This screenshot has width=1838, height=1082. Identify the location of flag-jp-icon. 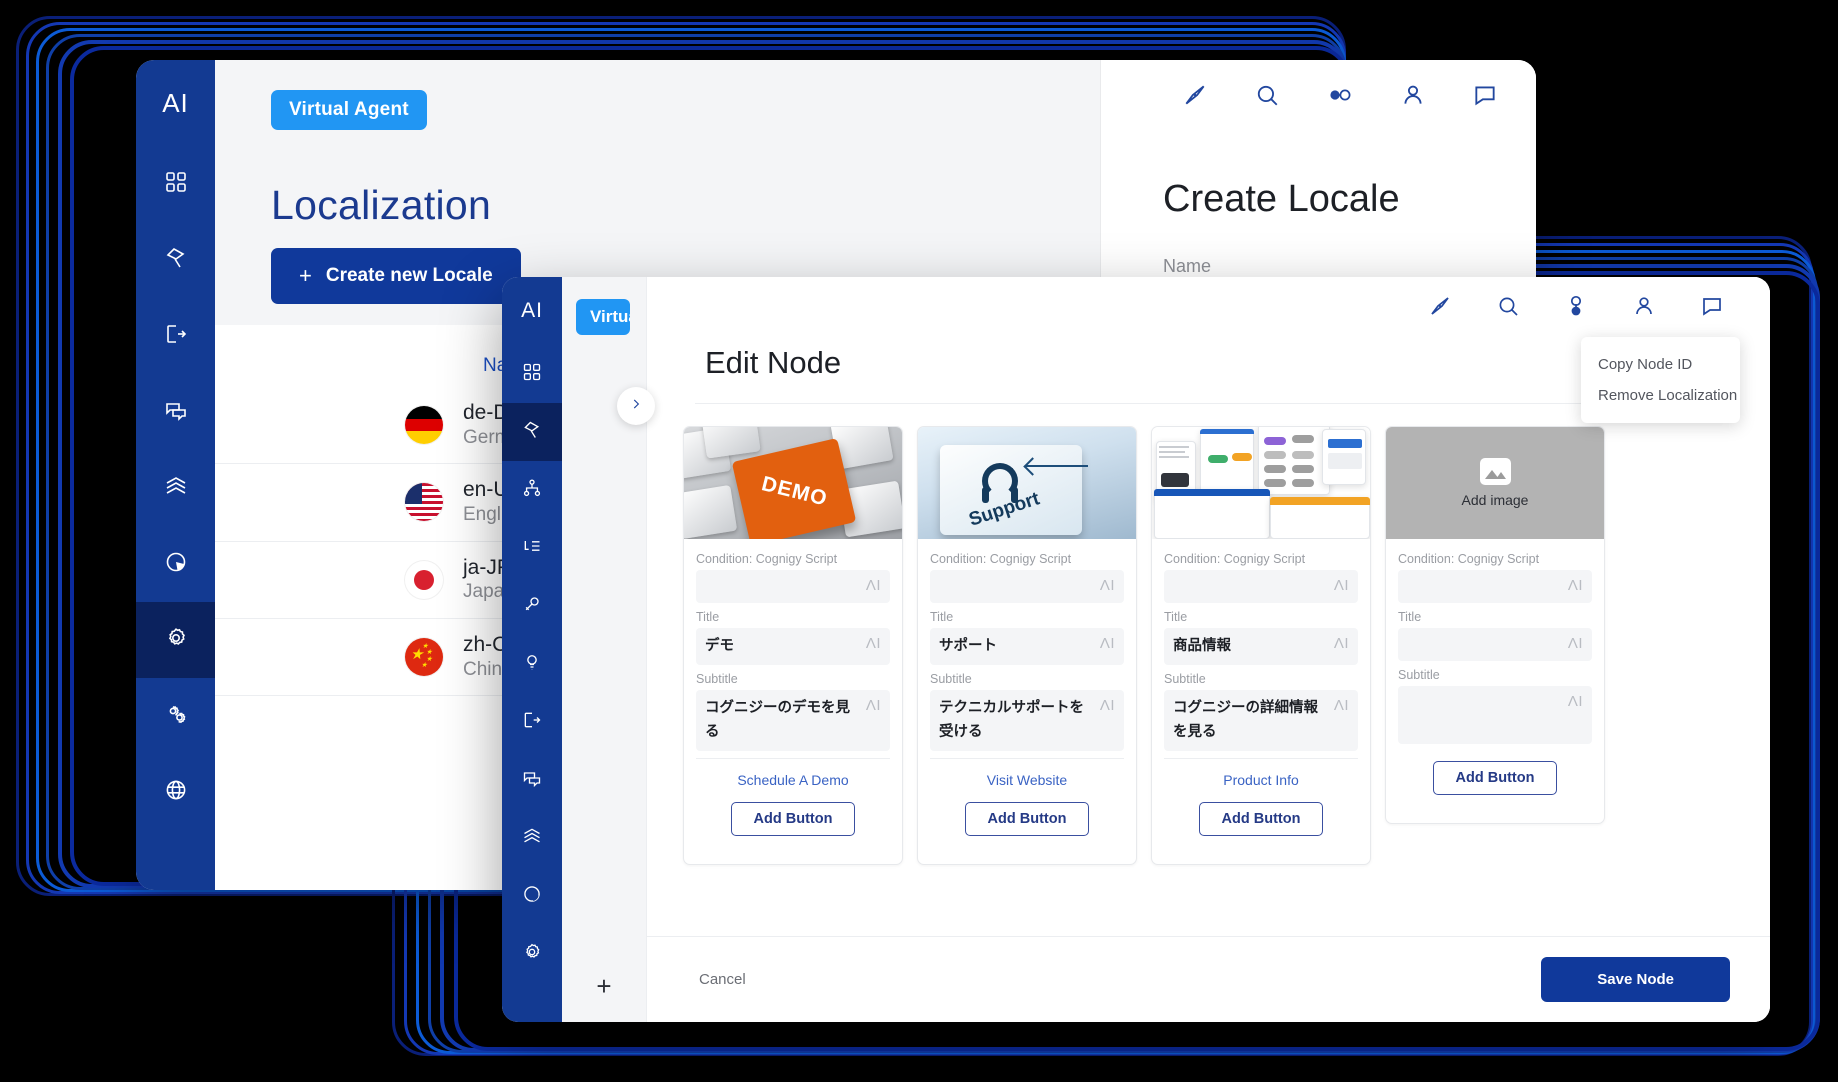
(424, 579).